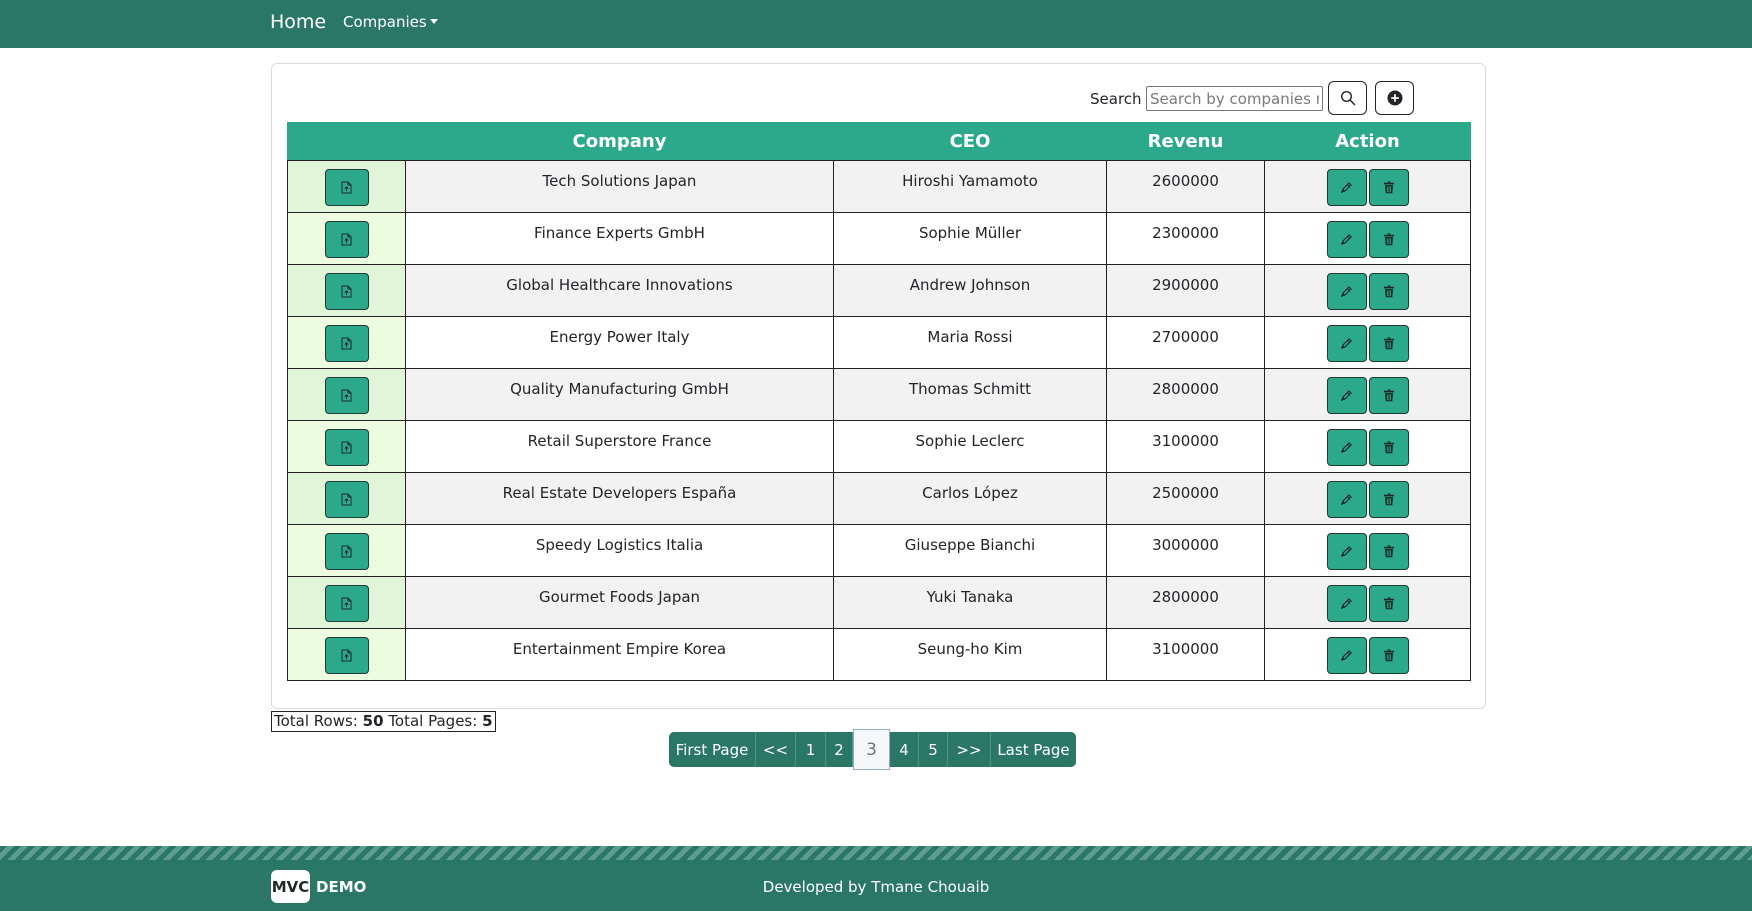 The width and height of the screenshot is (1752, 911). I want to click on prev-page-button: <<, so click(776, 749).